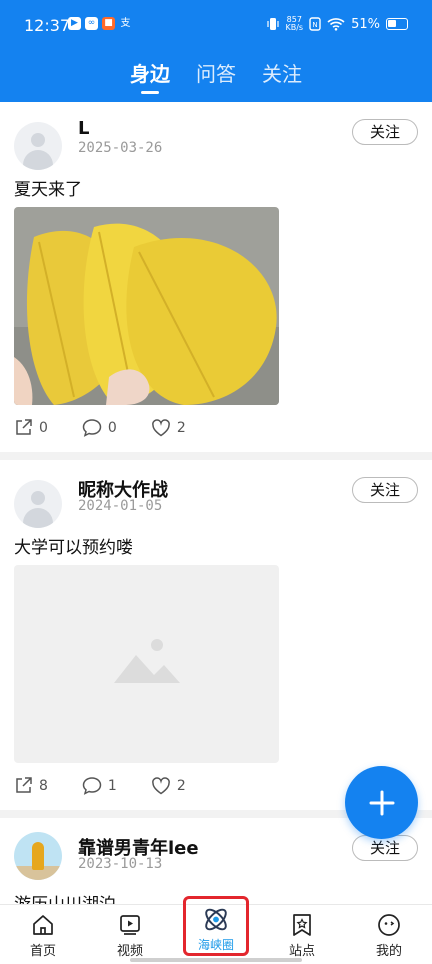 The height and width of the screenshot is (964, 432). Describe the element at coordinates (294, 27) in the screenshot. I see `speed-unit: KB/s` at that location.